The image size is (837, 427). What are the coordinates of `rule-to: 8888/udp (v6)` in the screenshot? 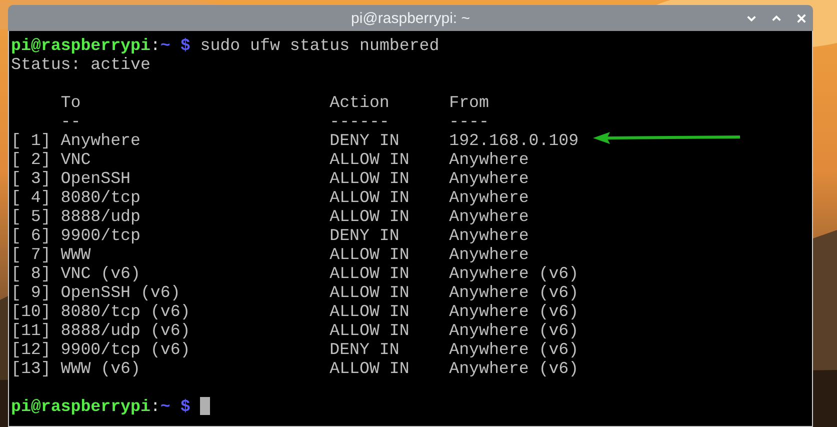 It's located at (125, 330).